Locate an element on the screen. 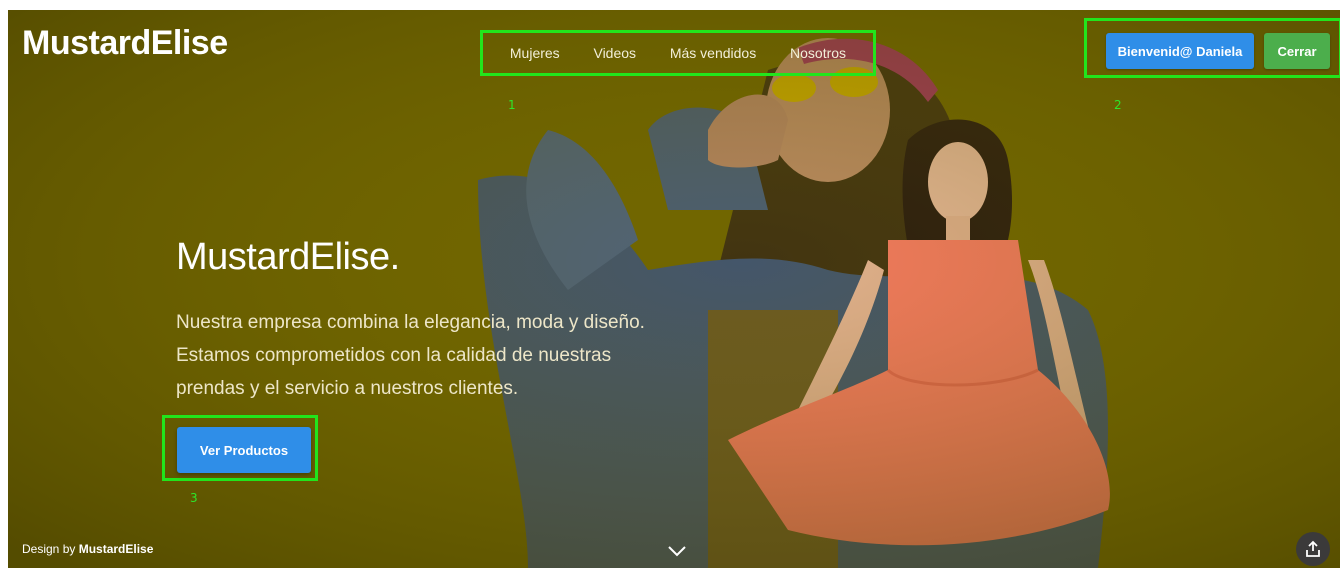 The width and height of the screenshot is (1340, 568). hero-title: MustardElise. is located at coordinates (288, 257).